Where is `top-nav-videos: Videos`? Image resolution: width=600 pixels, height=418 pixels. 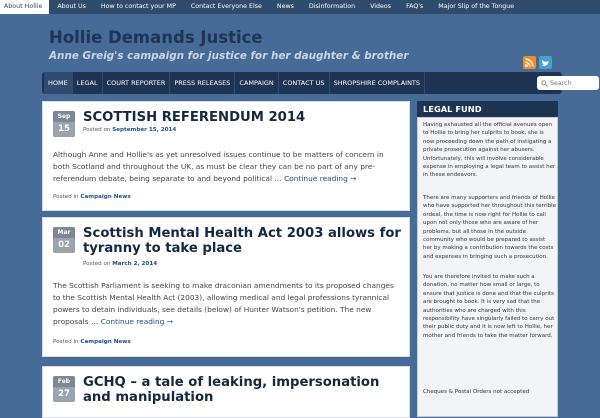 top-nav-videos: Videos is located at coordinates (380, 7).